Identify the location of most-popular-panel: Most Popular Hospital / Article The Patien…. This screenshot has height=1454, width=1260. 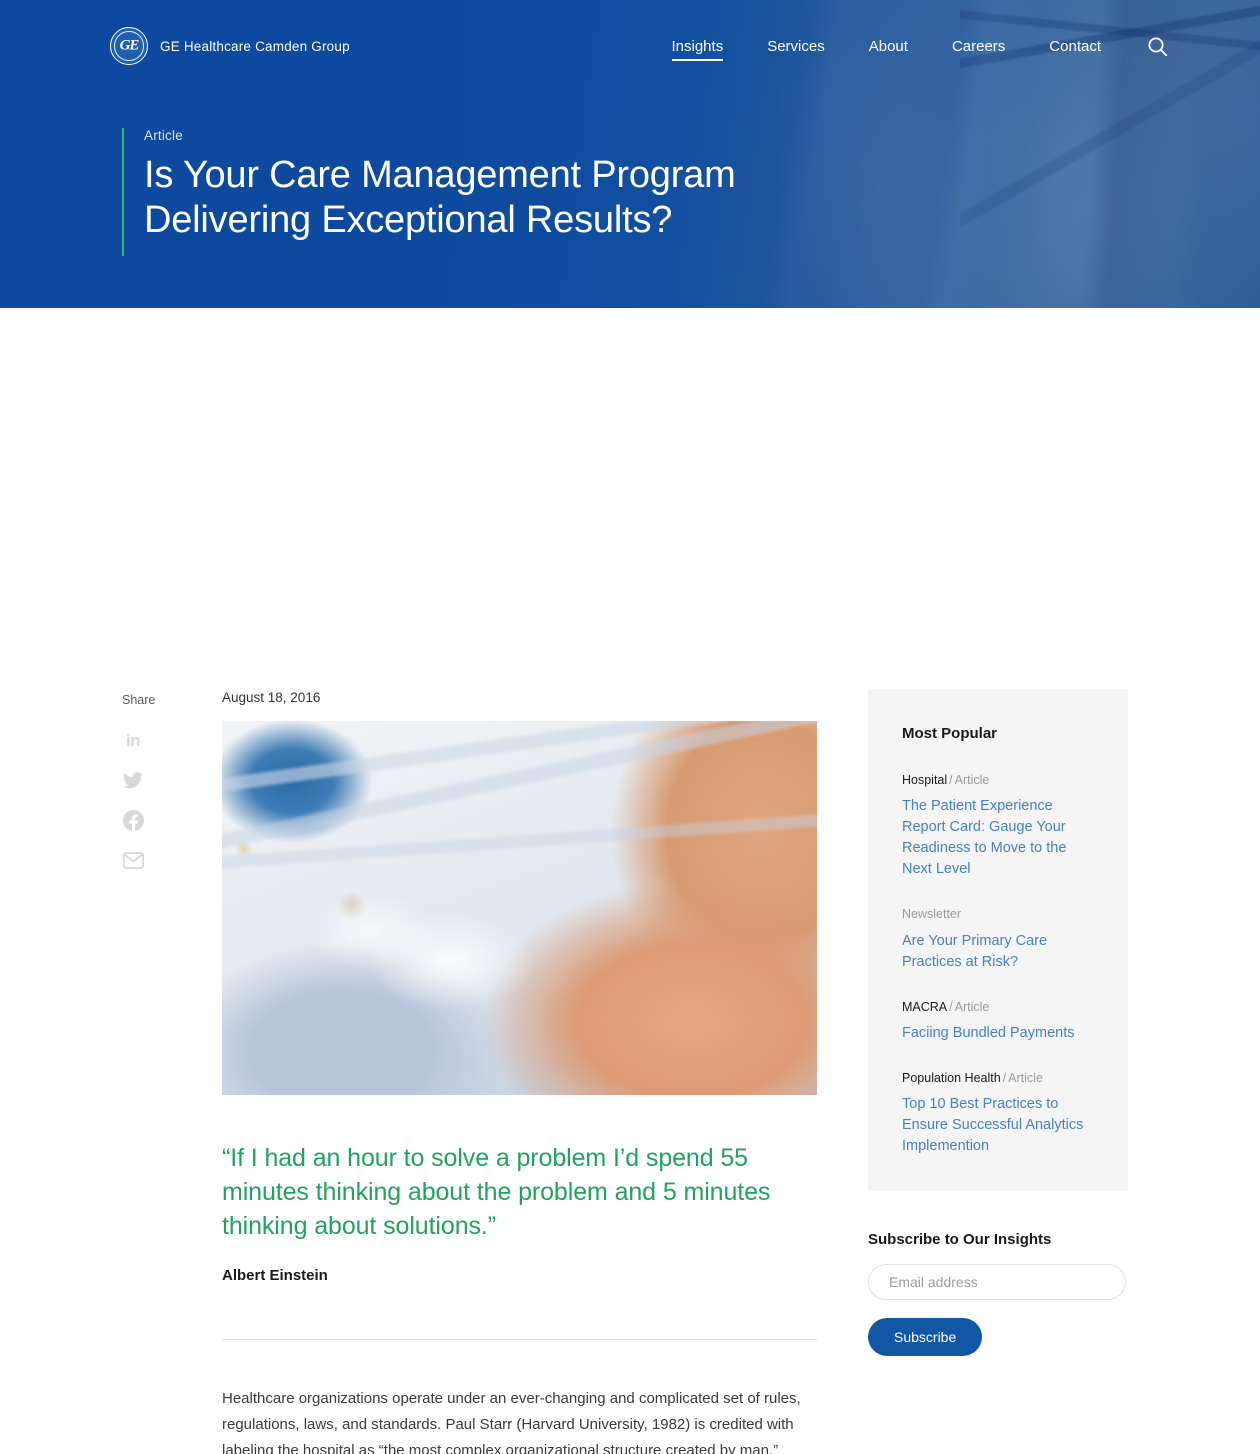
(998, 940).